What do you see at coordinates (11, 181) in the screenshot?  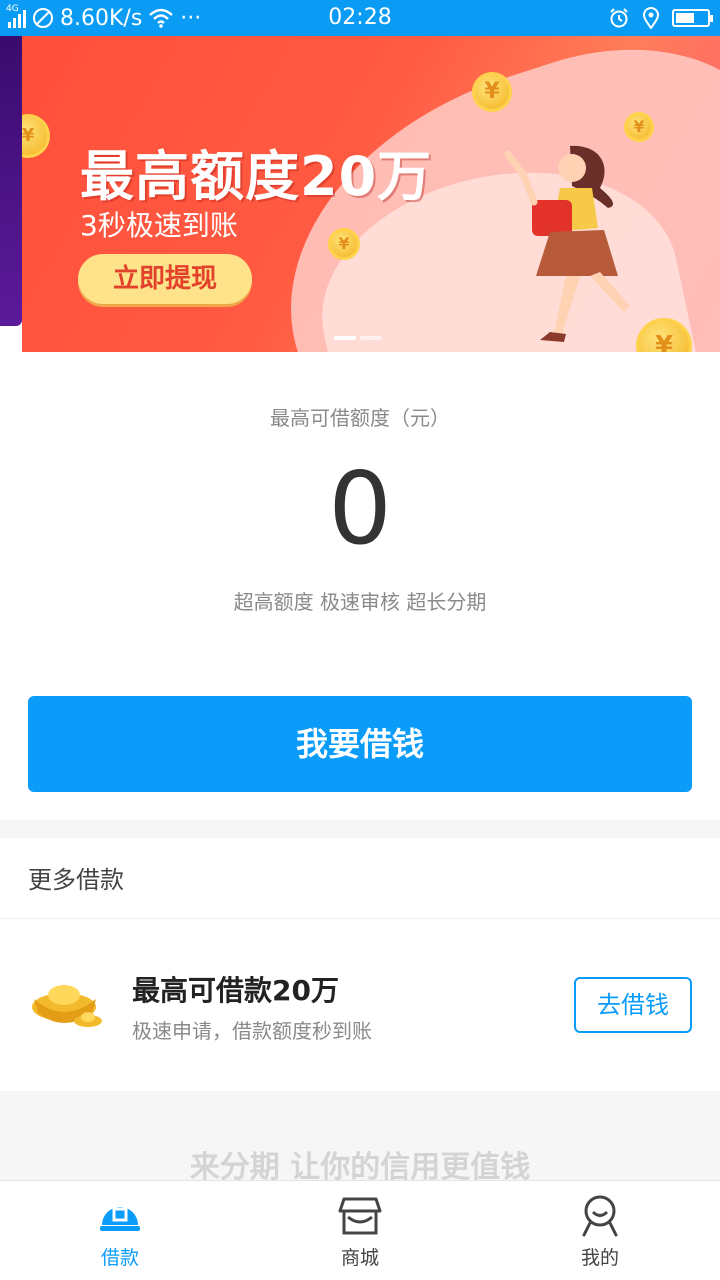 I see `banner-previous-slide` at bounding box center [11, 181].